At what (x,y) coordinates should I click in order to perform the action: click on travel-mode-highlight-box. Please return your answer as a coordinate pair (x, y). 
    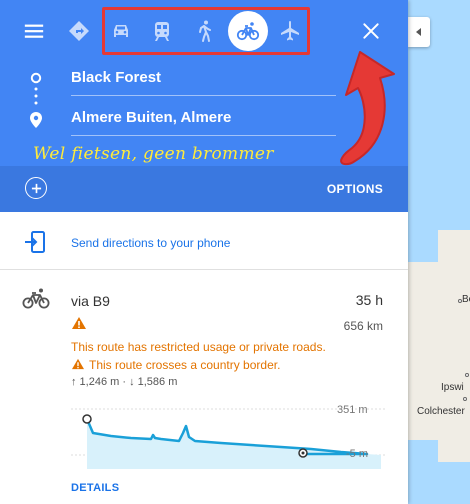
    Looking at the image, I should click on (206, 31).